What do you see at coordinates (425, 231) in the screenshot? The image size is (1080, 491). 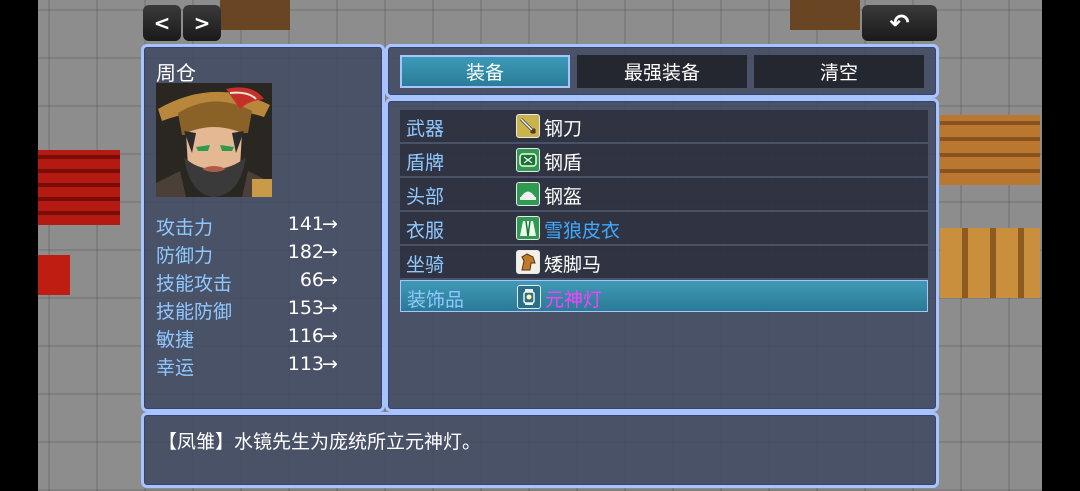 I see `slot-name: 衣服` at bounding box center [425, 231].